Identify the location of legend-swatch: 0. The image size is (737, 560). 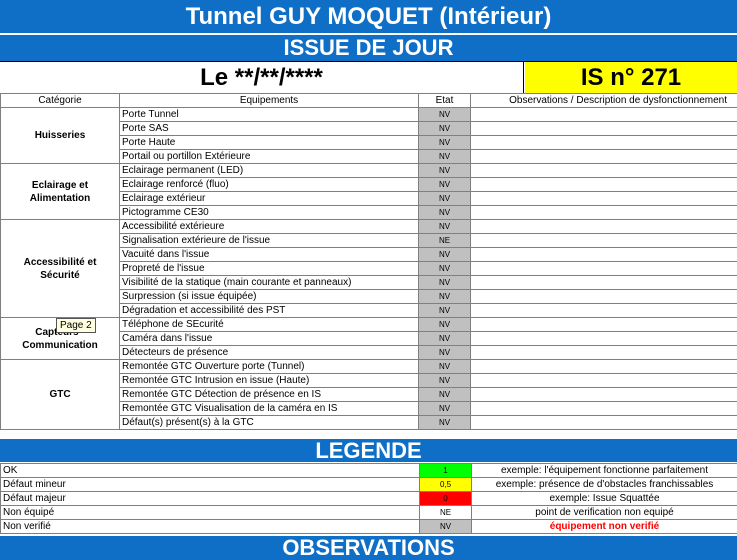
(445, 498).